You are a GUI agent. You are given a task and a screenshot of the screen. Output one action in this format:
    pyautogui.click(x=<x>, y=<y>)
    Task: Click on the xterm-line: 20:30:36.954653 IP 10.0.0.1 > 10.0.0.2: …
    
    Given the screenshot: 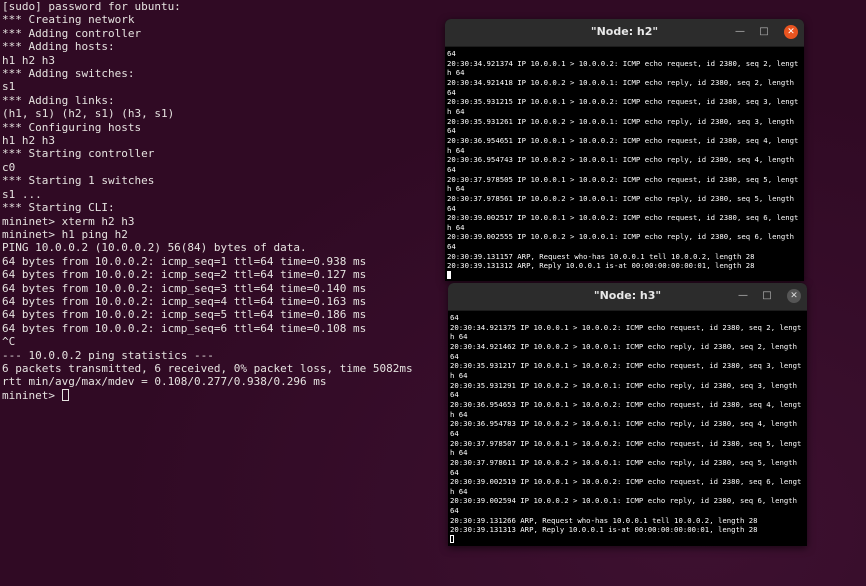 What is the action you would take?
    pyautogui.click(x=626, y=404)
    